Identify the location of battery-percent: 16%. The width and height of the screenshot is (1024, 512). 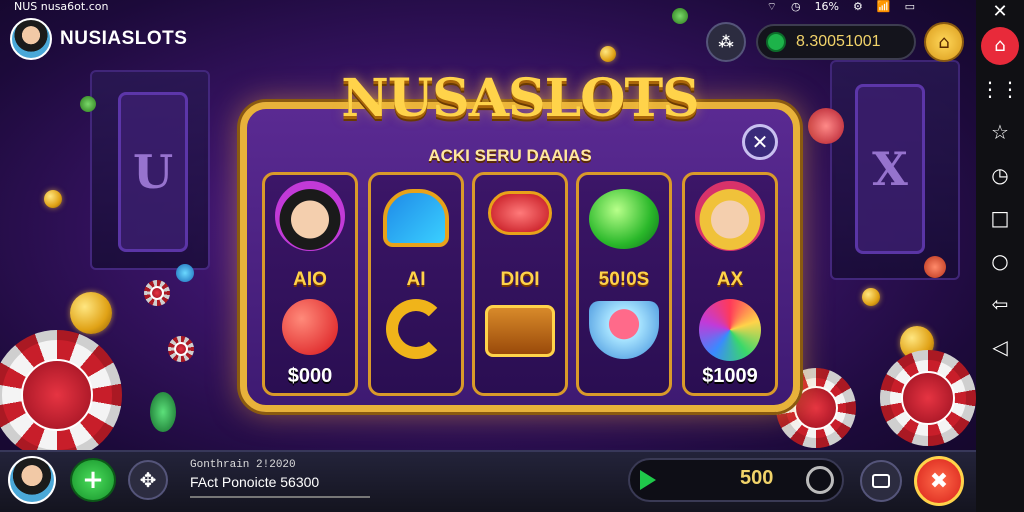
(827, 6).